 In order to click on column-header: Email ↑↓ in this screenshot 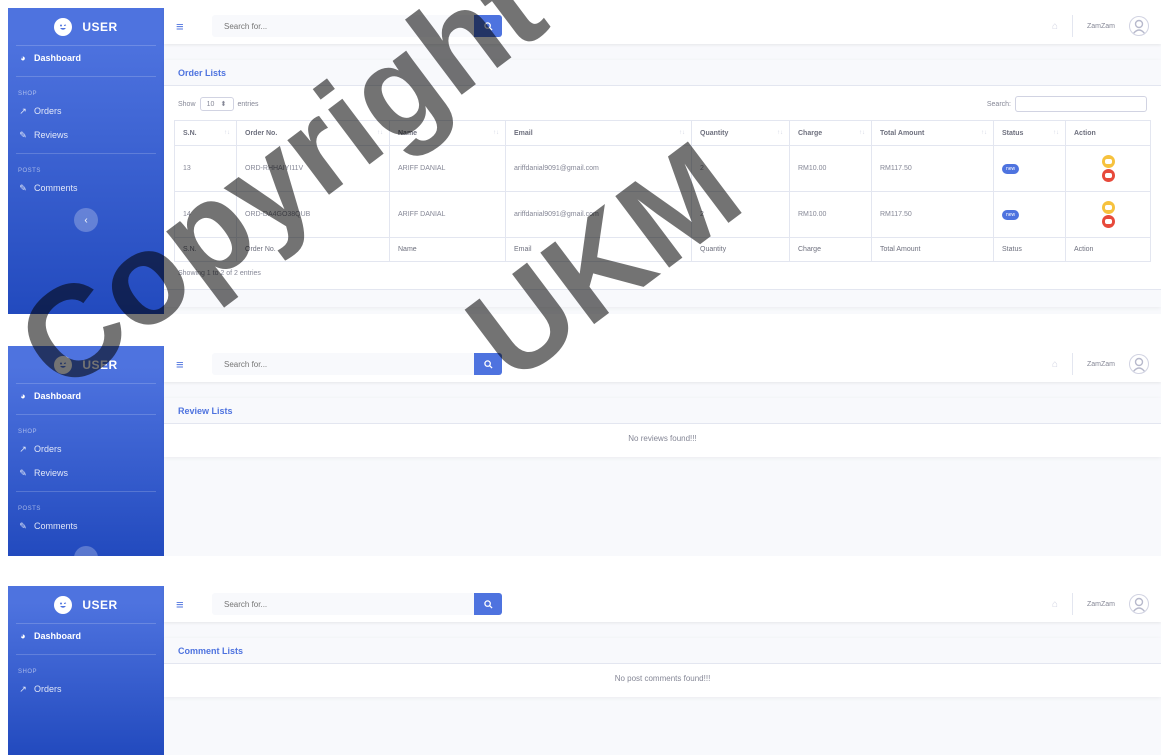, I will do `click(598, 133)`.